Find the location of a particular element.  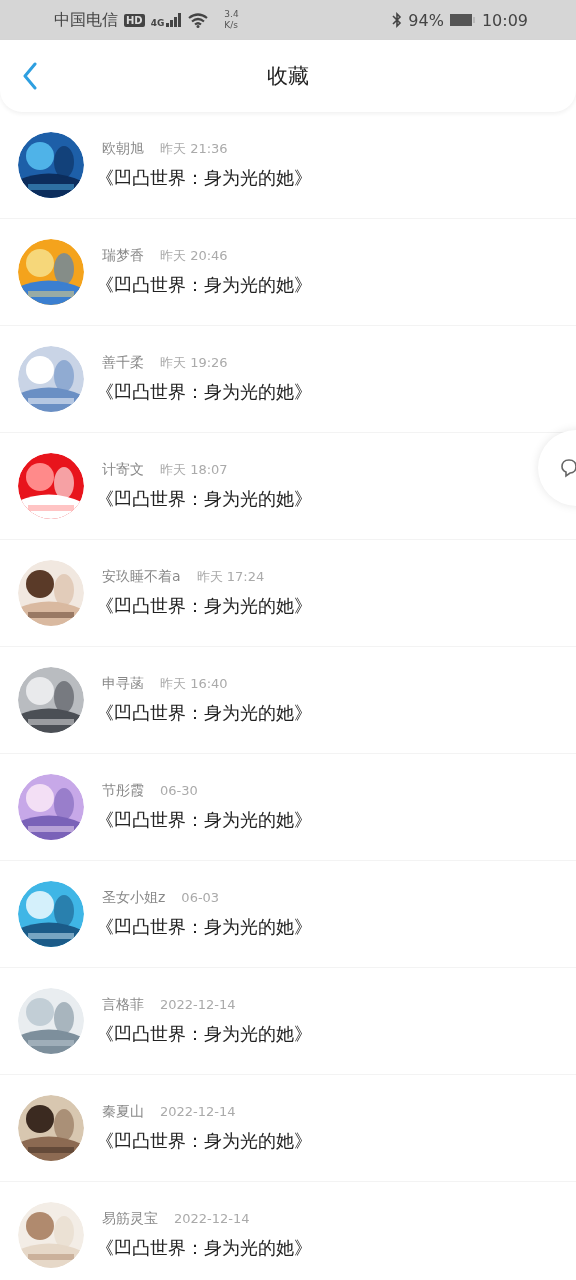

post-time: 昨天 18:07 is located at coordinates (194, 470).